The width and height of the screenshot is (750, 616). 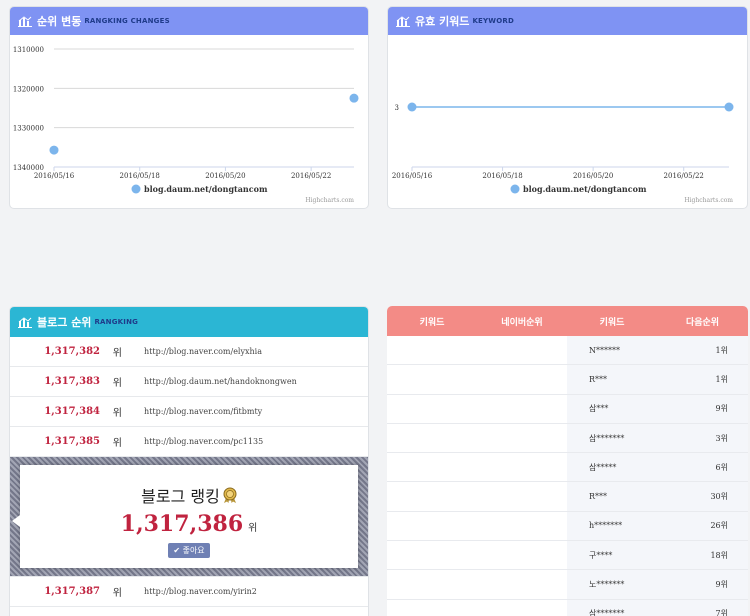 I want to click on rank-number: 1,317,384, so click(x=72, y=411).